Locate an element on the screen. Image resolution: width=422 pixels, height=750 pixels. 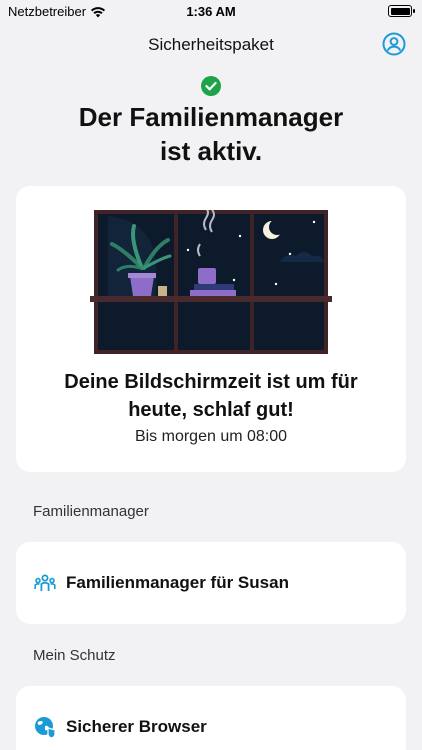
status-heading-line2: ist aktiv. is located at coordinates (211, 151).